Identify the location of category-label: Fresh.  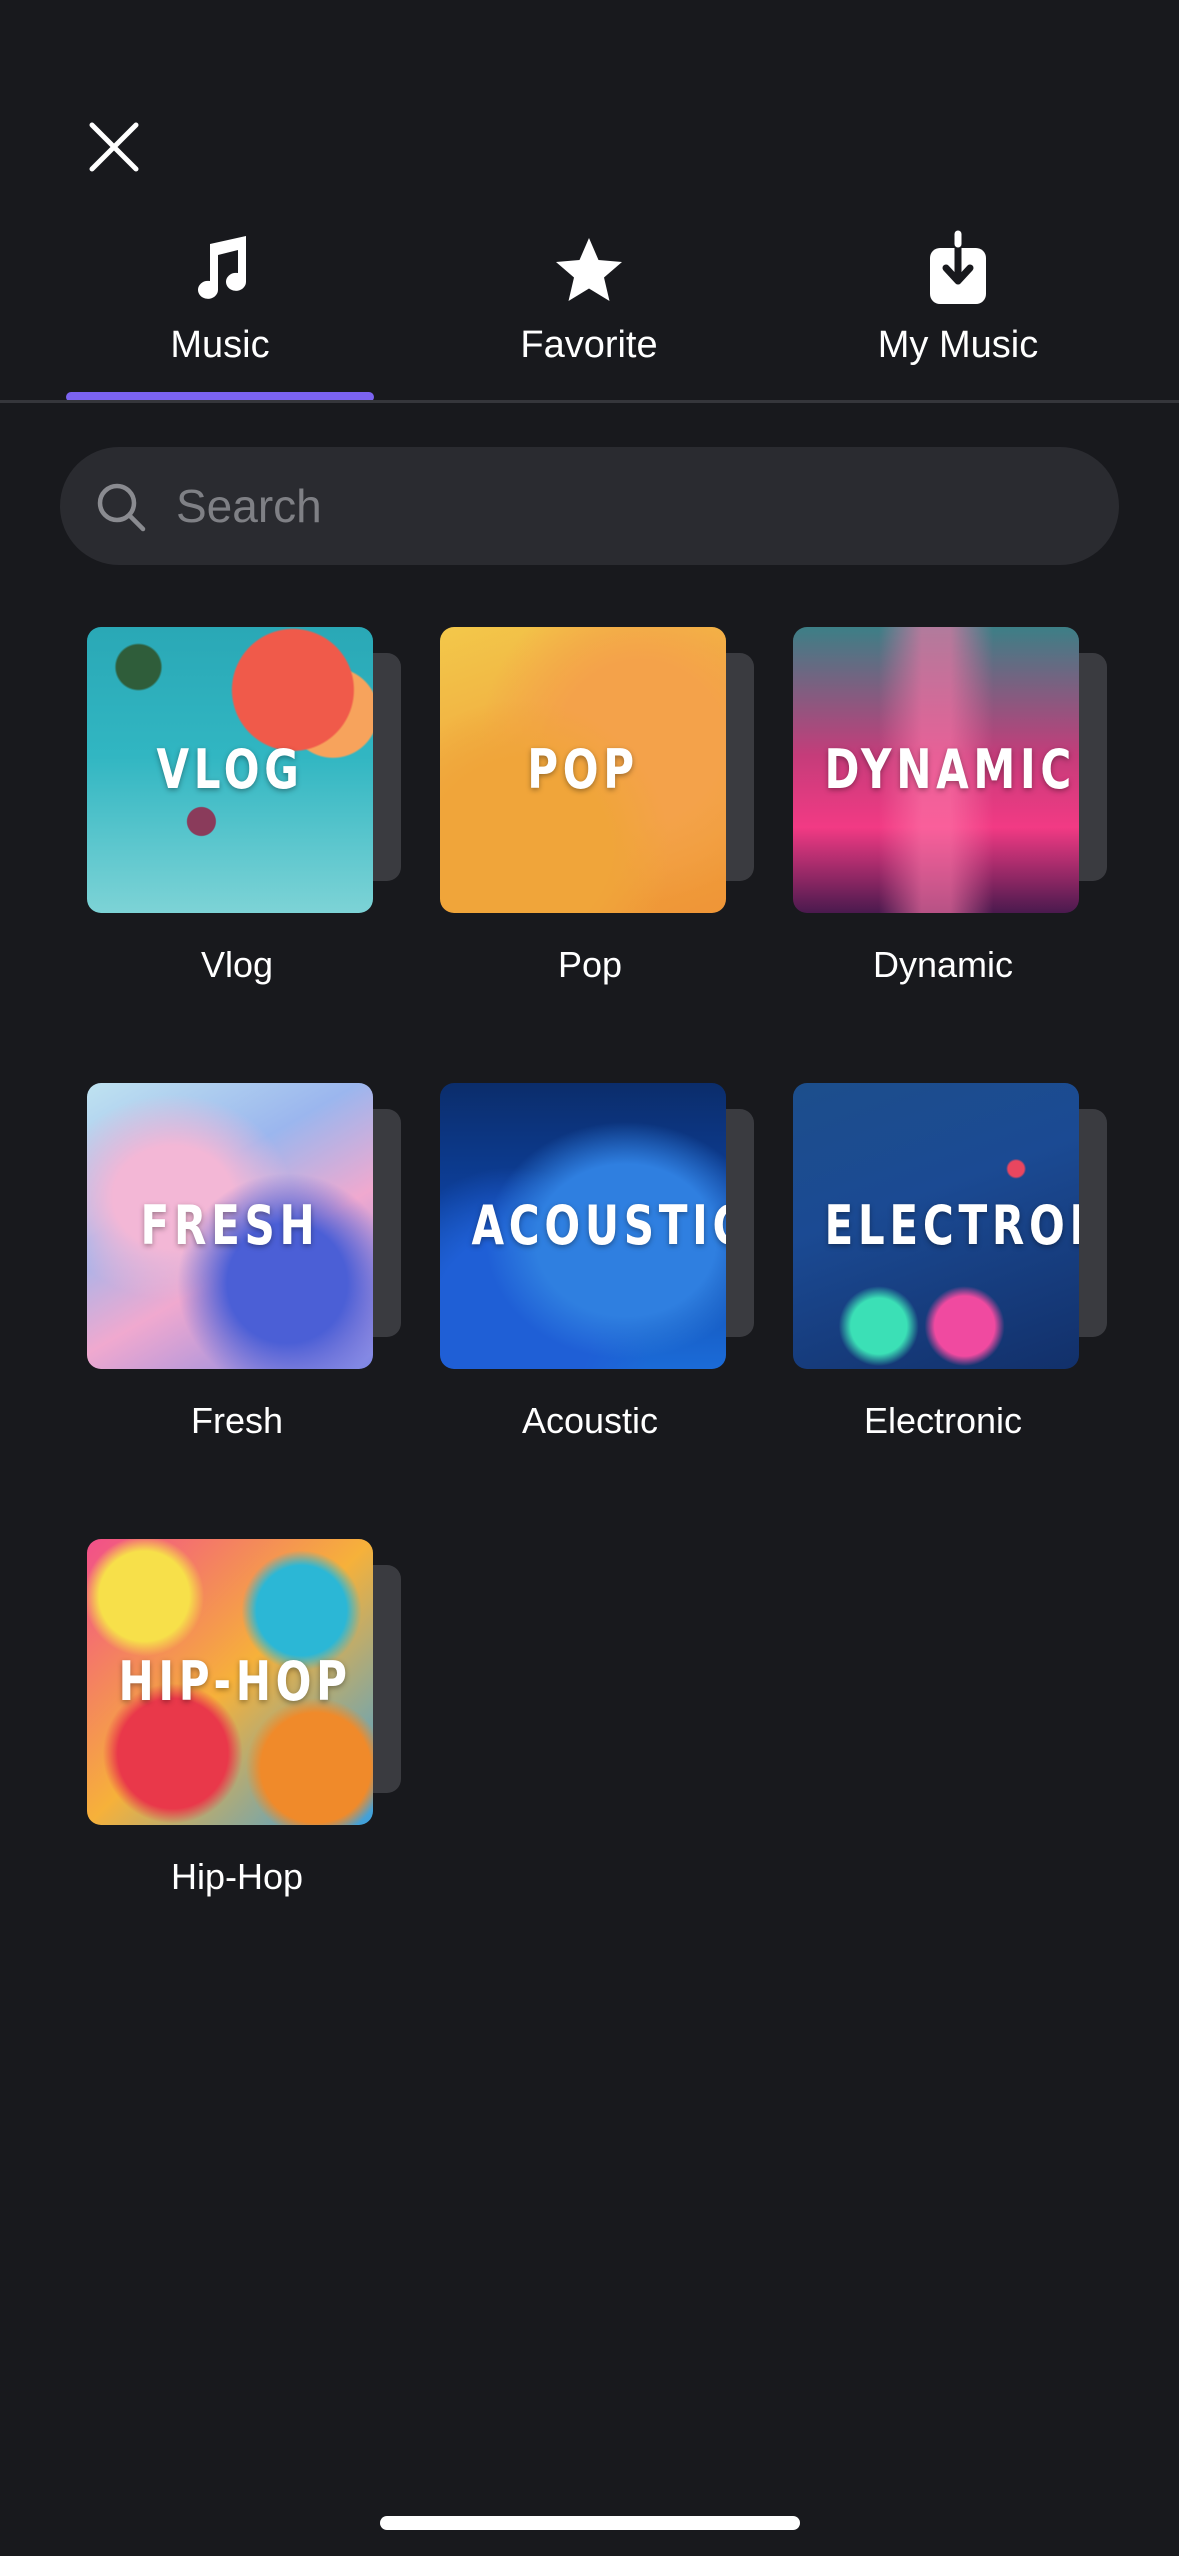
(237, 1420).